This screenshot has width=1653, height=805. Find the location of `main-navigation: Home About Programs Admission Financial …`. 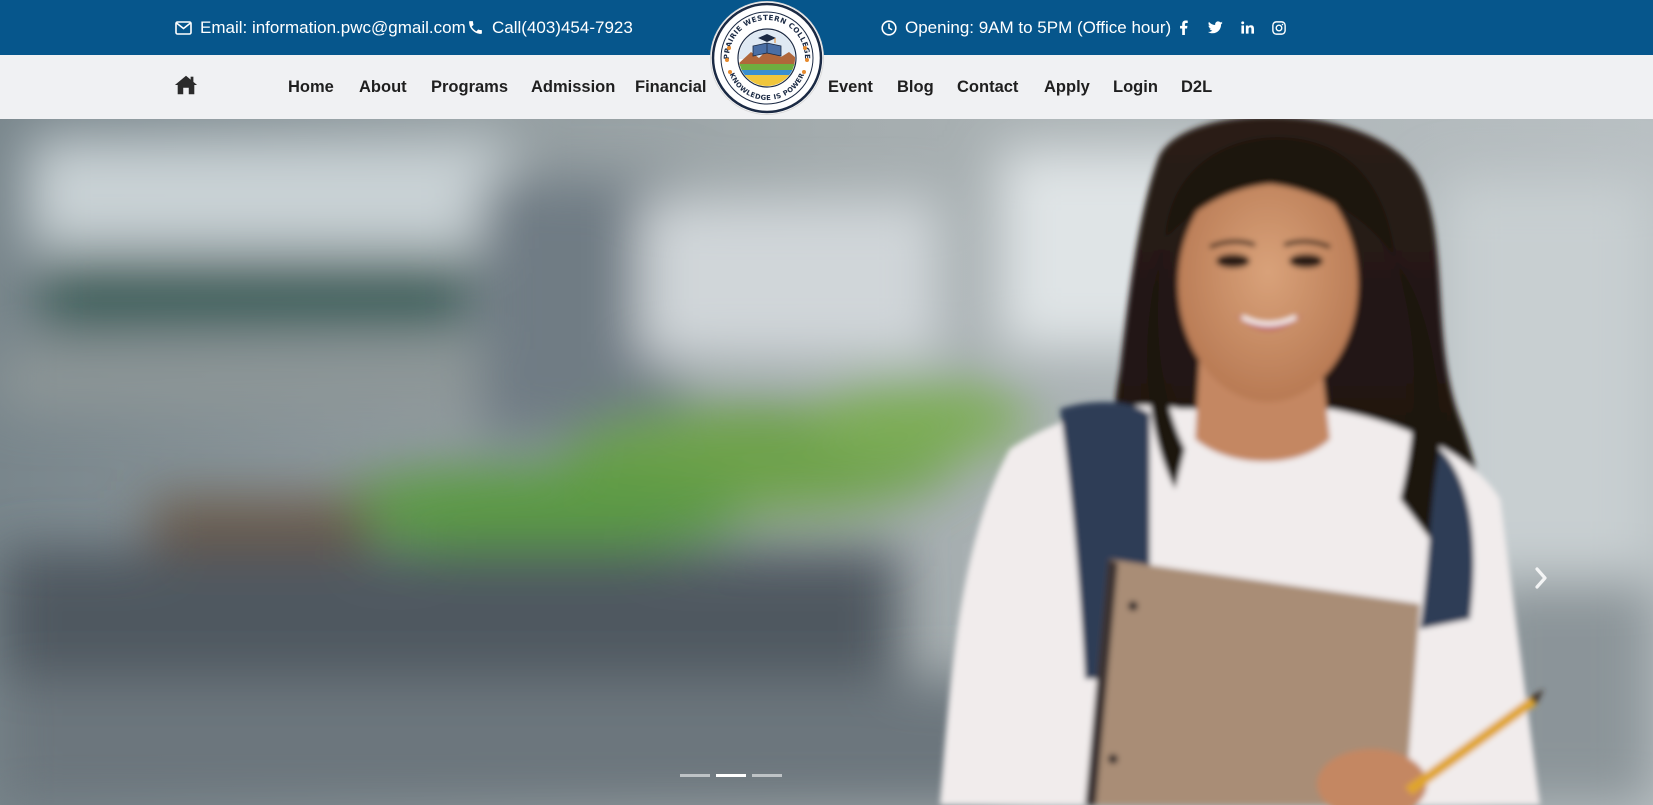

main-navigation: Home About Programs Admission Financial … is located at coordinates (826, 87).